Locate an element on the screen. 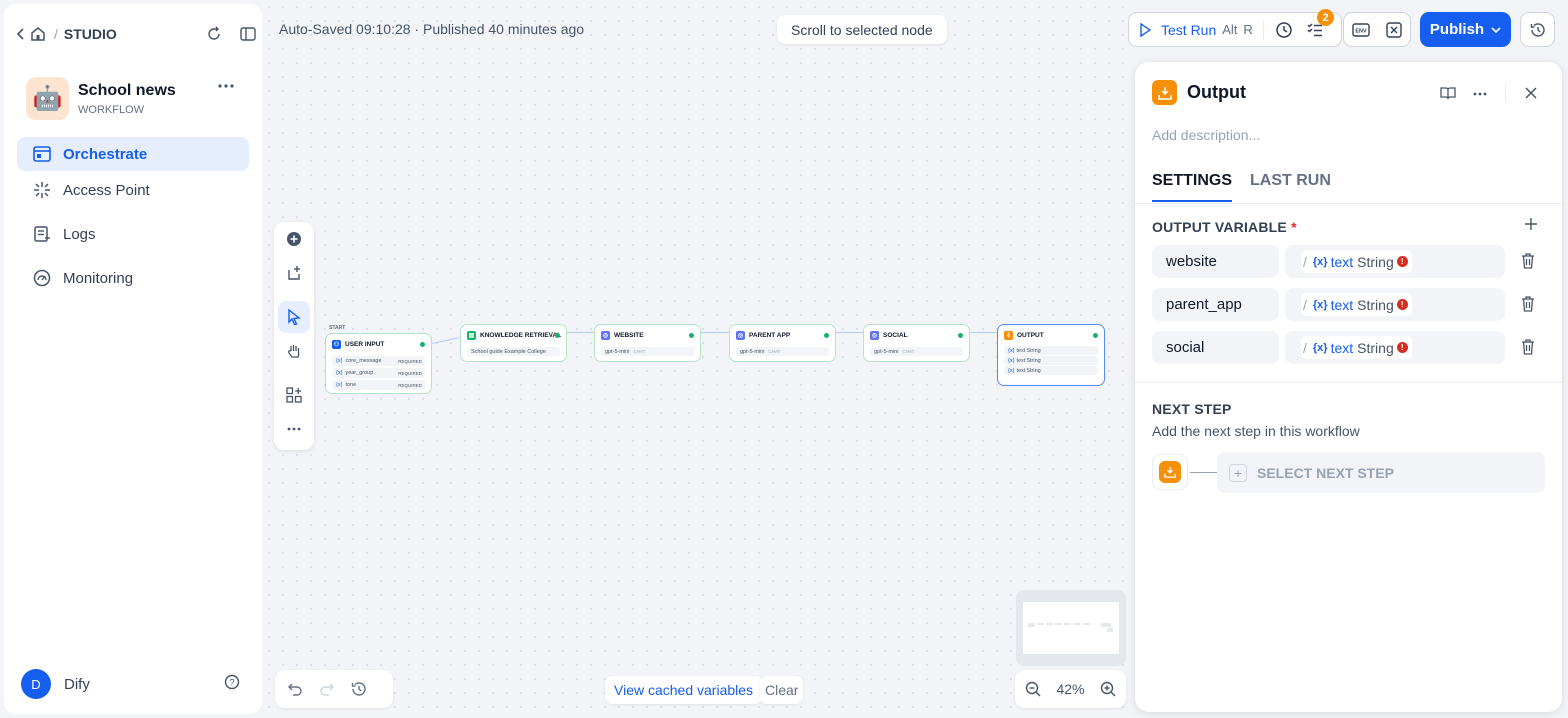  output-var: text is located at coordinates (1021, 360).